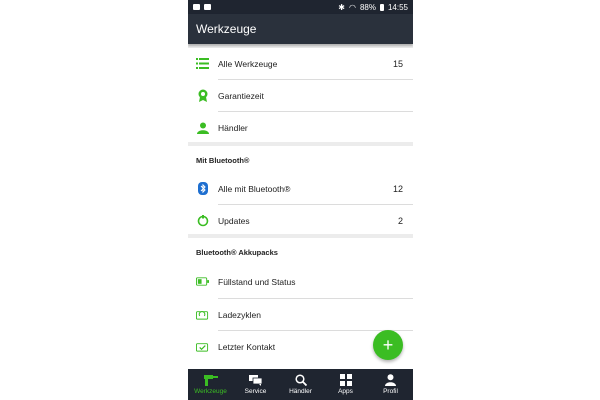  What do you see at coordinates (223, 160) in the screenshot?
I see `section-title-bluetooth: Mit Bluetooth®` at bounding box center [223, 160].